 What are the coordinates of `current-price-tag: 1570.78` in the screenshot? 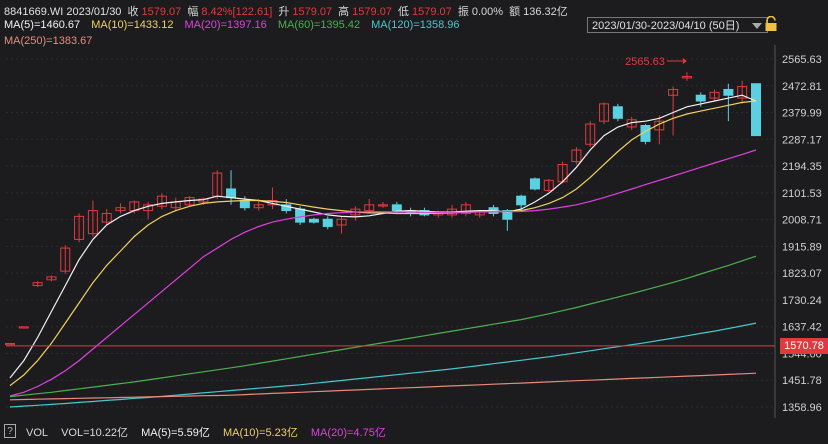 It's located at (804, 345).